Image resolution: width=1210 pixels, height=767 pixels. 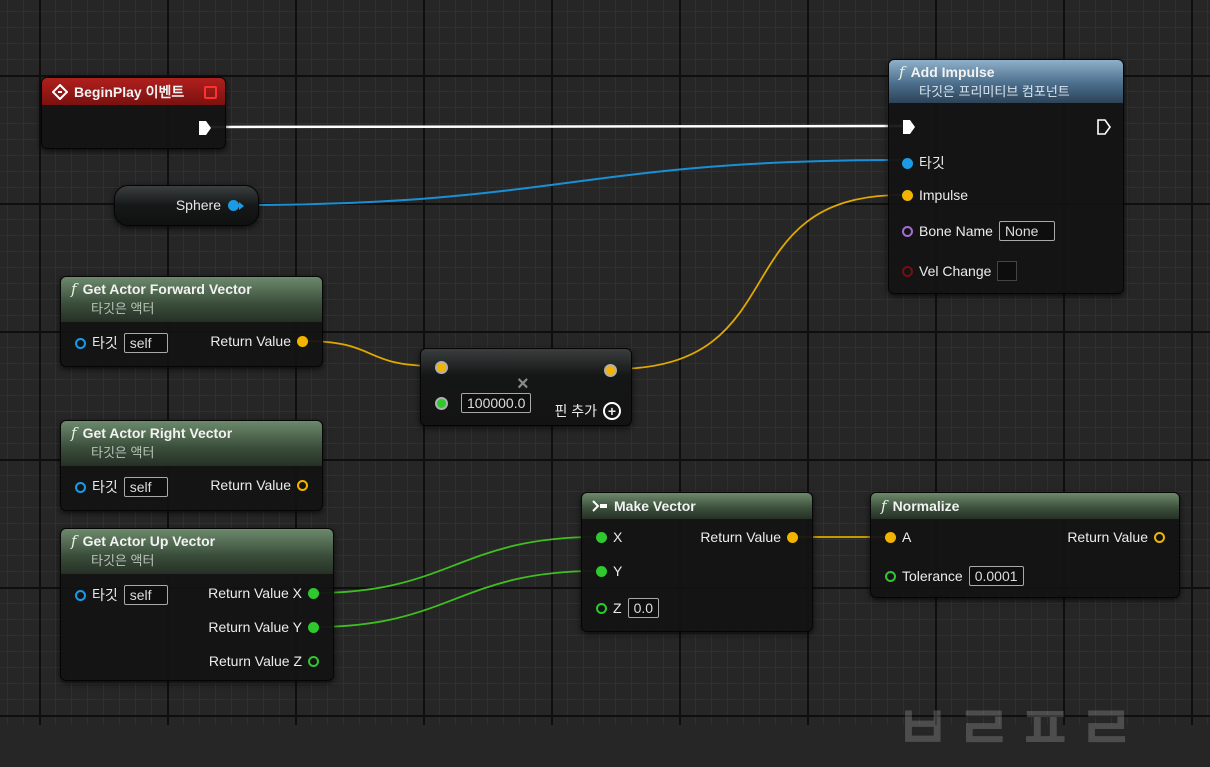 I want to click on upx-to-makevector-x-wire, so click(x=455, y=565).